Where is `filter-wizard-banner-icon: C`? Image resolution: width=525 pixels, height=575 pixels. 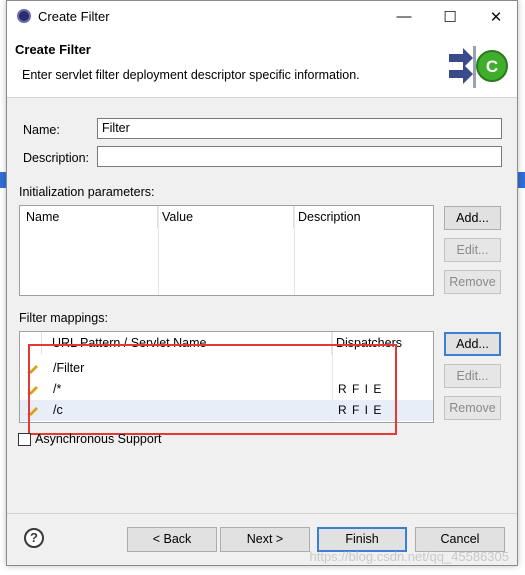 filter-wizard-banner-icon: C is located at coordinates (478, 67).